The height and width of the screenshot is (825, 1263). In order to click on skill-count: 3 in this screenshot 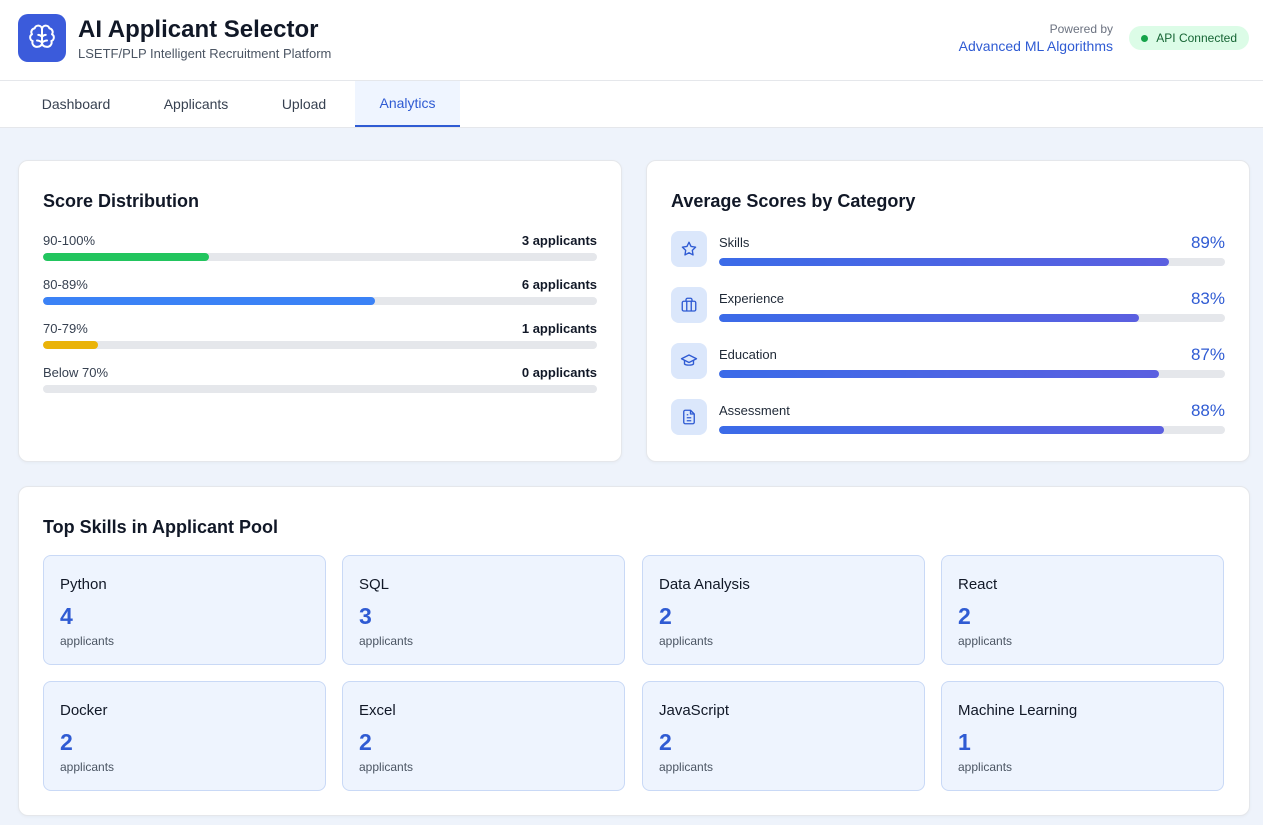, I will do `click(365, 616)`.